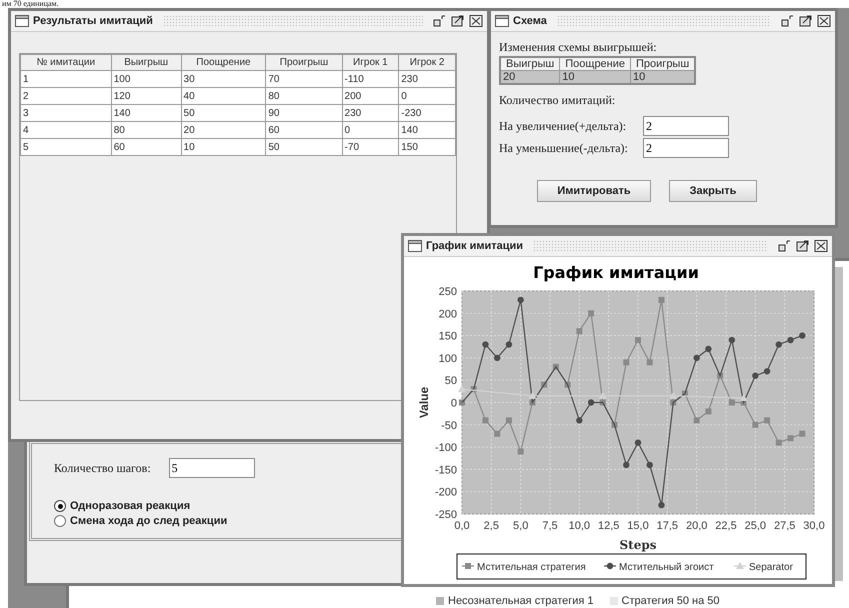 This screenshot has height=608, width=849. Describe the element at coordinates (578, 47) in the screenshot. I see `scheme-caption: Изменения схемы выигрышей:` at that location.